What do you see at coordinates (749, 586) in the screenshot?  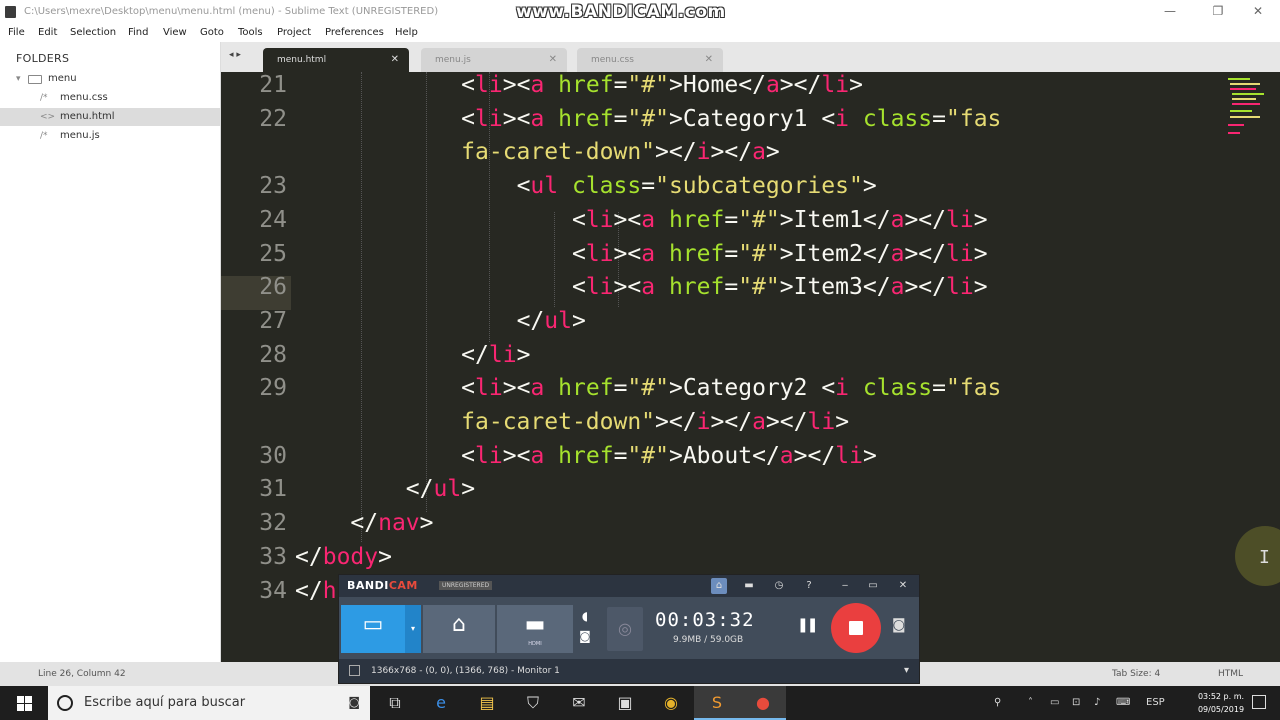 I see `folder-icon: ▬` at bounding box center [749, 586].